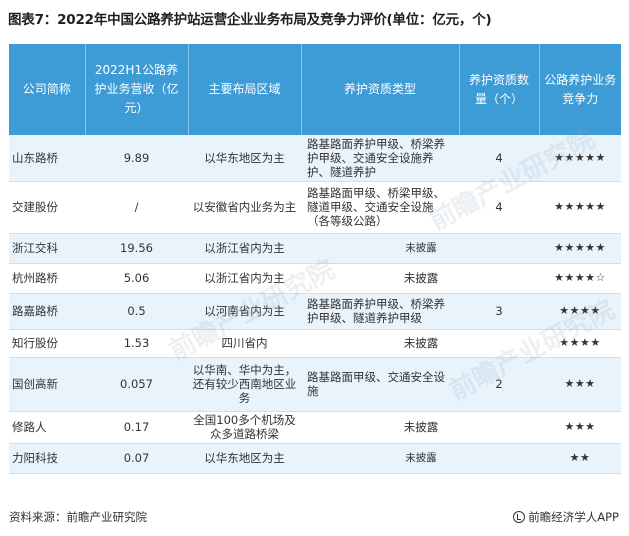 This screenshot has height=536, width=629. Describe the element at coordinates (380, 158) in the screenshot. I see `qualification-value: 路基路面养护甲级、桥梁养护甲级、交通安全设施养护、隧道养护` at that location.